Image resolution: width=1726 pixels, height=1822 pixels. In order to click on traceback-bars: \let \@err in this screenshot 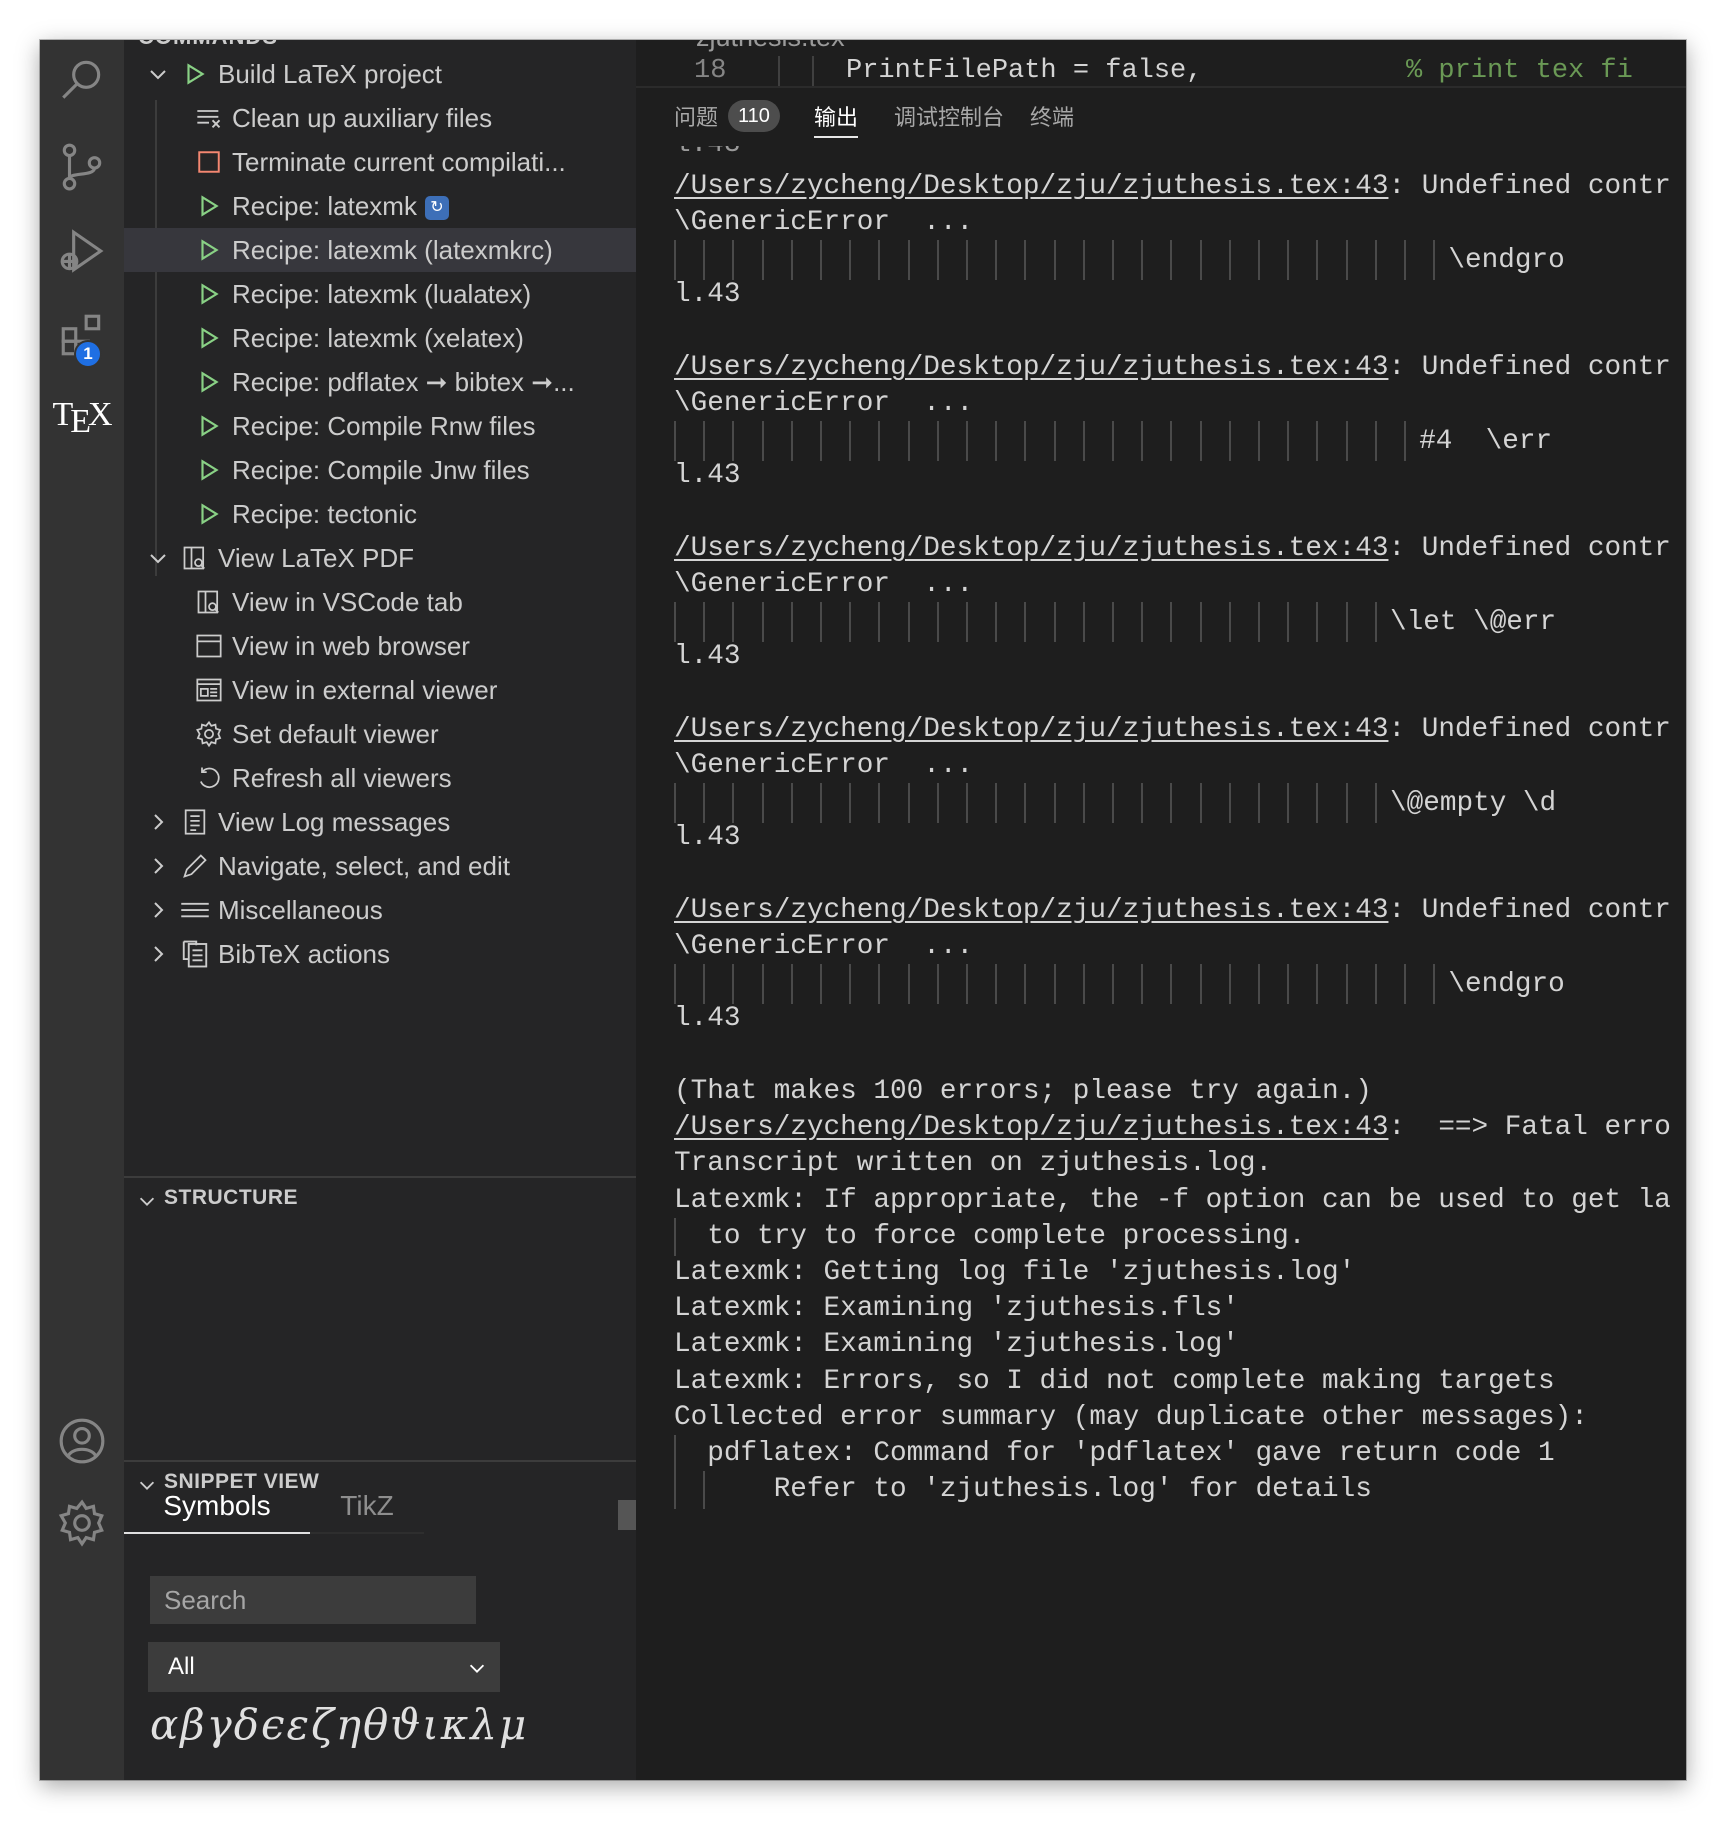, I will do `click(1180, 622)`.